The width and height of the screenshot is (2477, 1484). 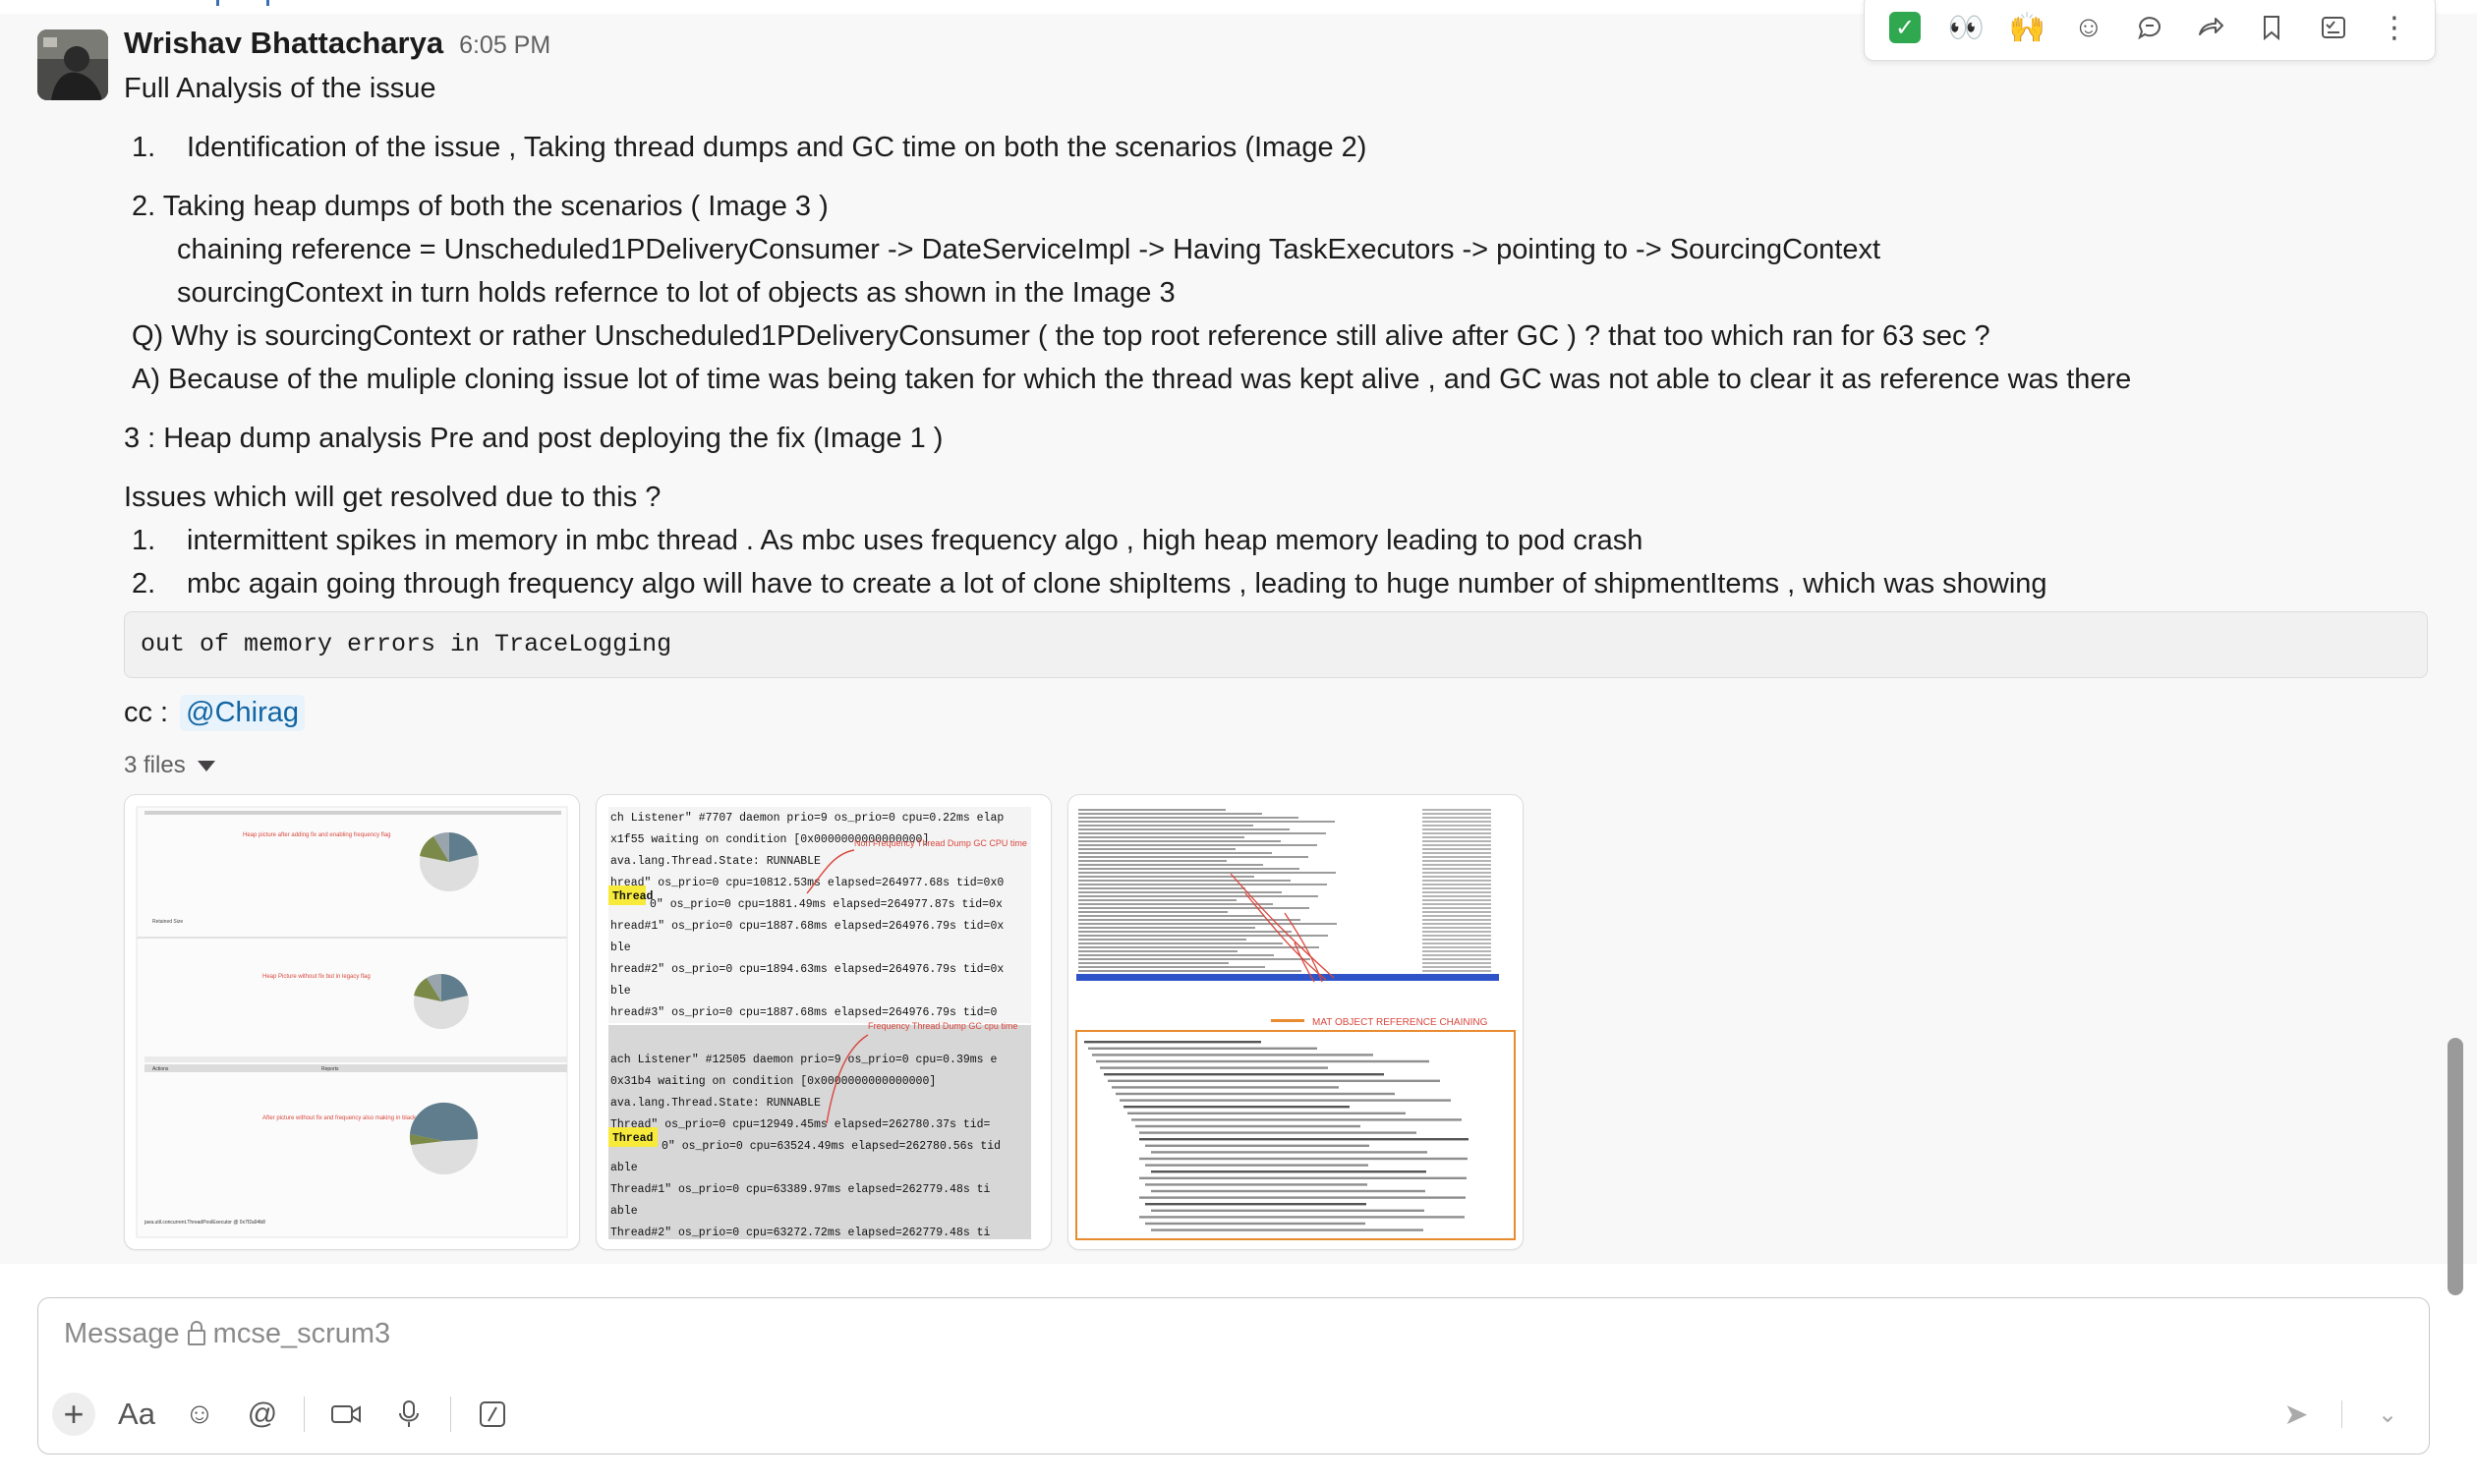 I want to click on reaction-raised-hands-button: 🙌, so click(x=2027, y=27).